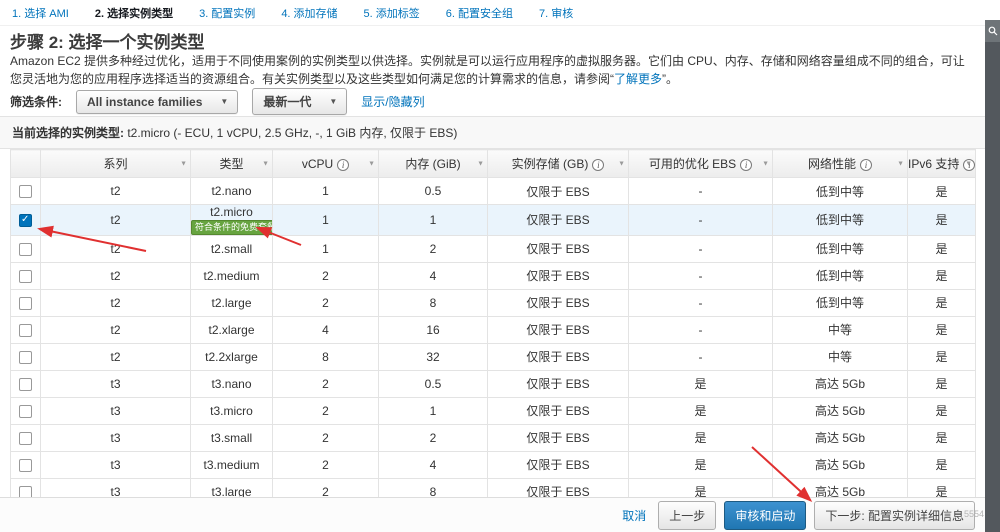 The image size is (1000, 532). Describe the element at coordinates (392, 13) in the screenshot. I see `wizard-step-5: 5. 添加标签` at that location.